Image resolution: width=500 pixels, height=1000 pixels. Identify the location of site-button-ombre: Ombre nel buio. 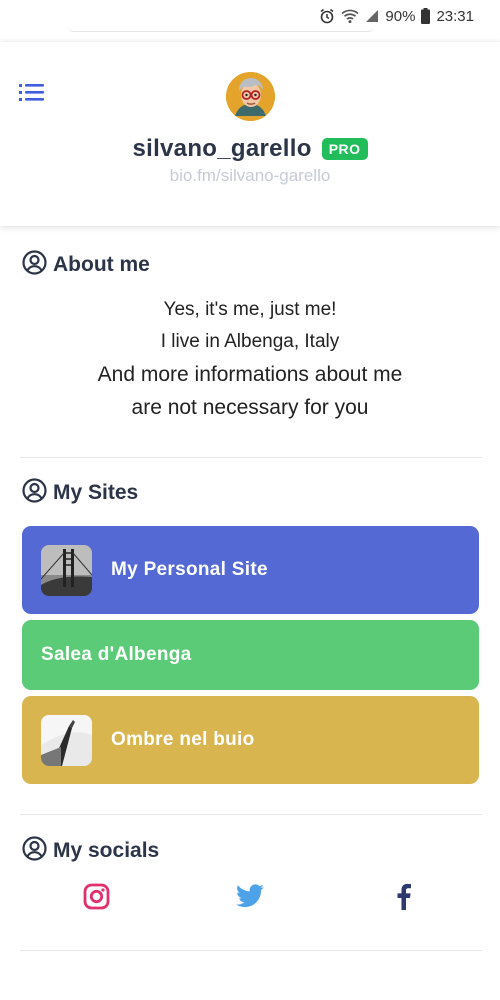
(250, 740).